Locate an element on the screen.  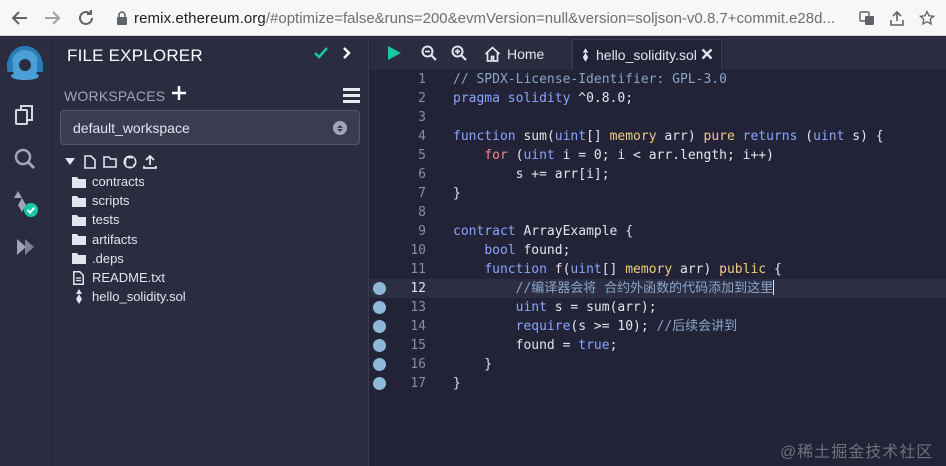
github-icon is located at coordinates (130, 162).